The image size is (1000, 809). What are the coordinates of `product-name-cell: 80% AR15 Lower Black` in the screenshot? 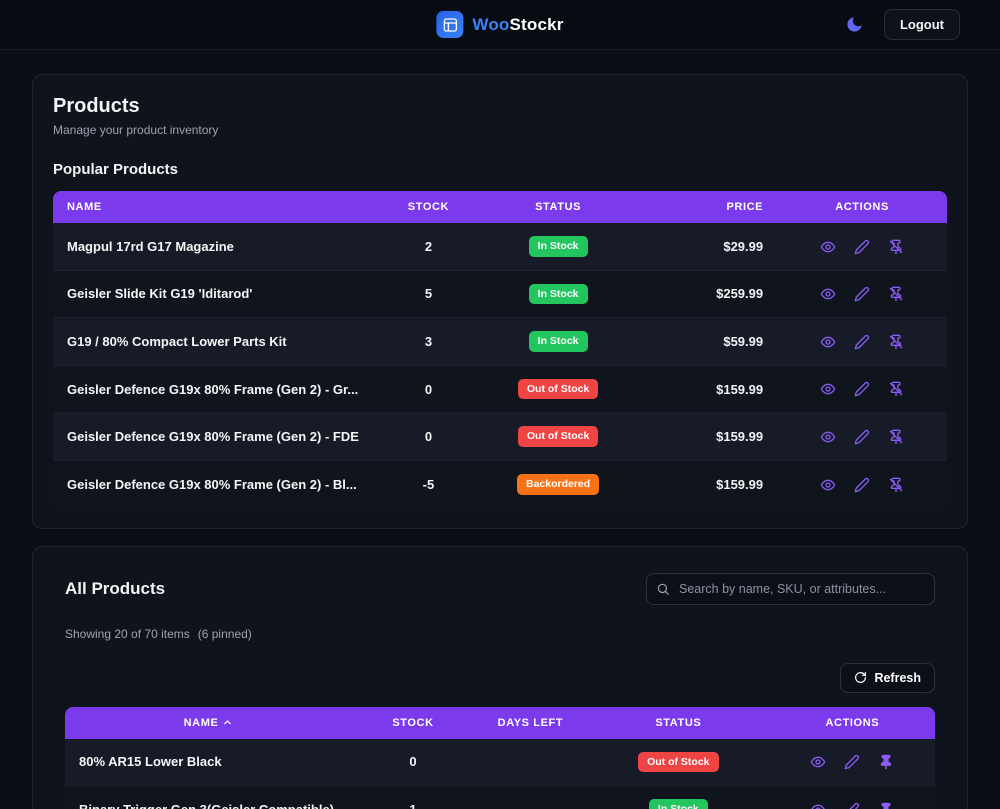 It's located at (209, 762).